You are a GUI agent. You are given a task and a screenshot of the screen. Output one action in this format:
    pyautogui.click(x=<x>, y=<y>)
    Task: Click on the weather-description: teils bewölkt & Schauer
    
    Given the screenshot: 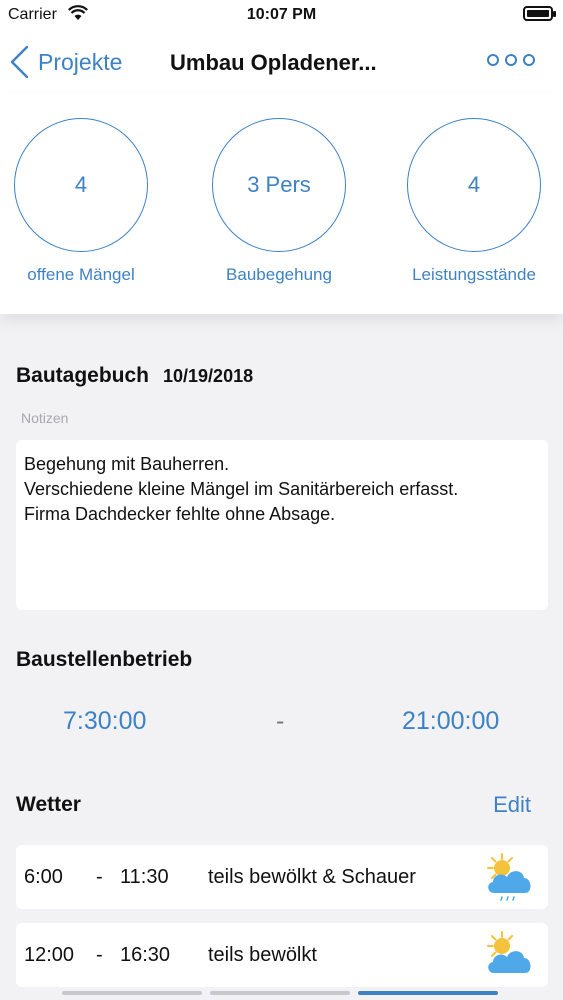 What is the action you would take?
    pyautogui.click(x=312, y=877)
    